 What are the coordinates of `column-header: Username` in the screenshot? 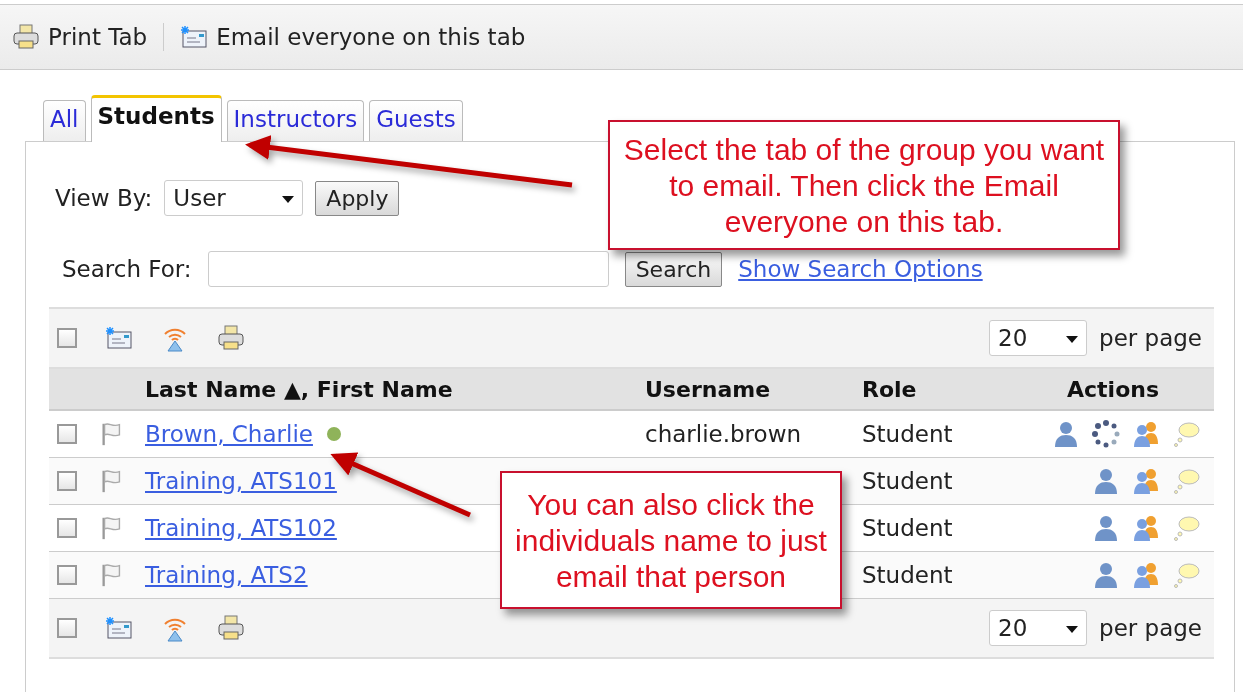 It's located at (708, 389).